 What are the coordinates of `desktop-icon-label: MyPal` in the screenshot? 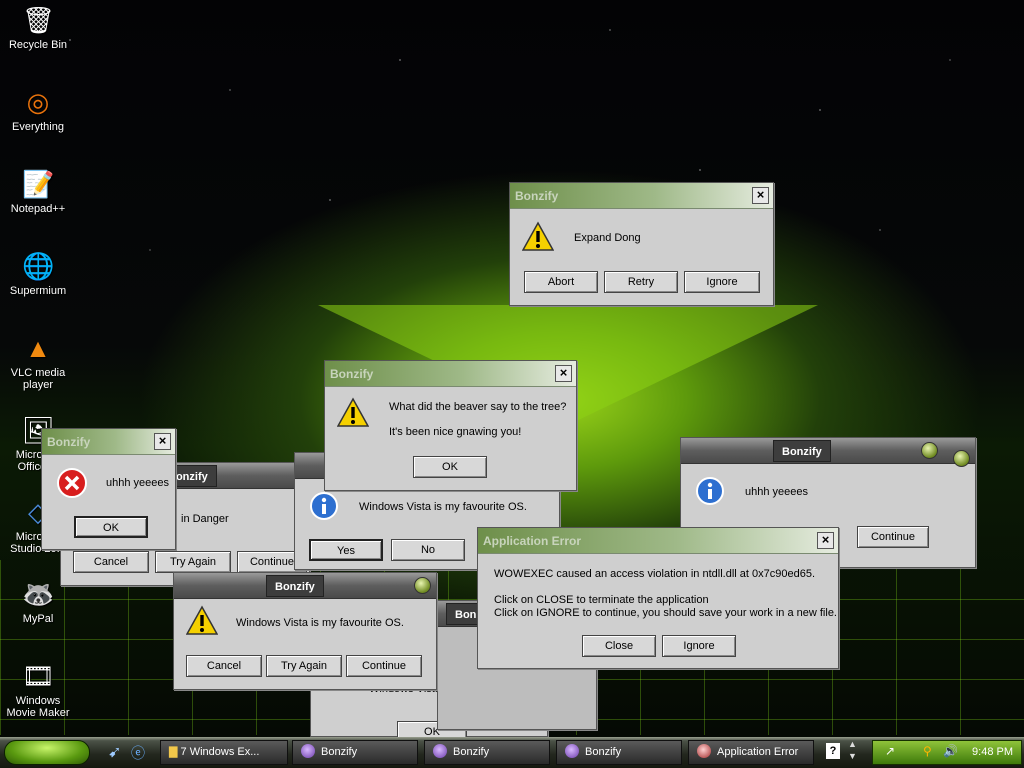 It's located at (38, 619).